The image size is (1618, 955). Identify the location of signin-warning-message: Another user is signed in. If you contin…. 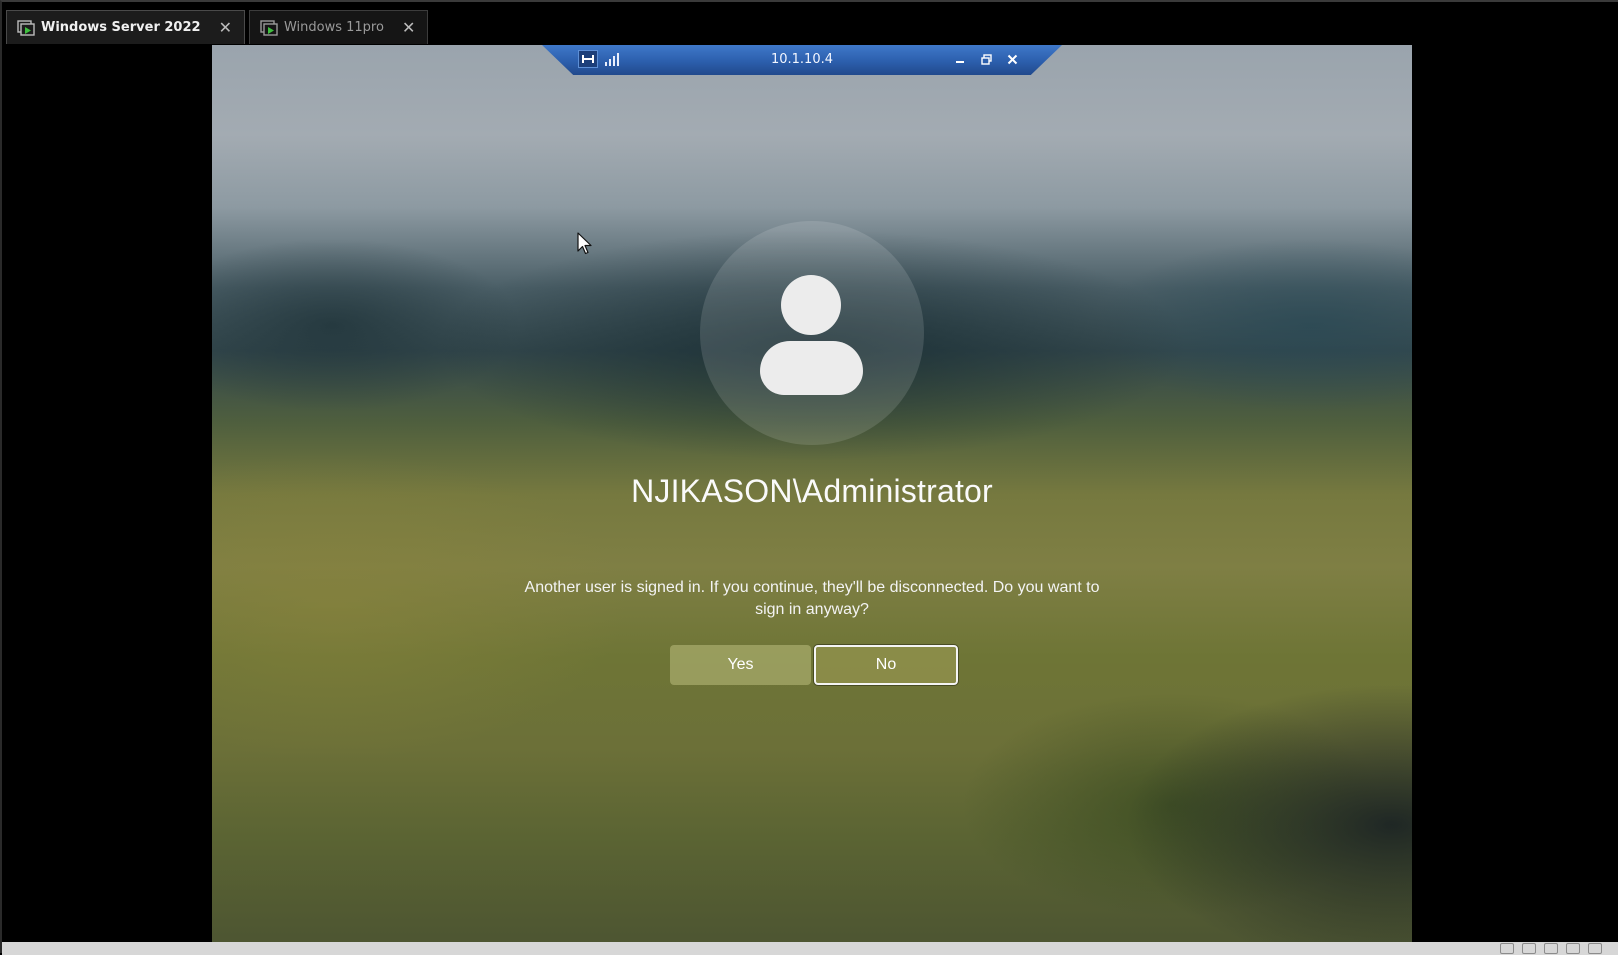
(812, 598).